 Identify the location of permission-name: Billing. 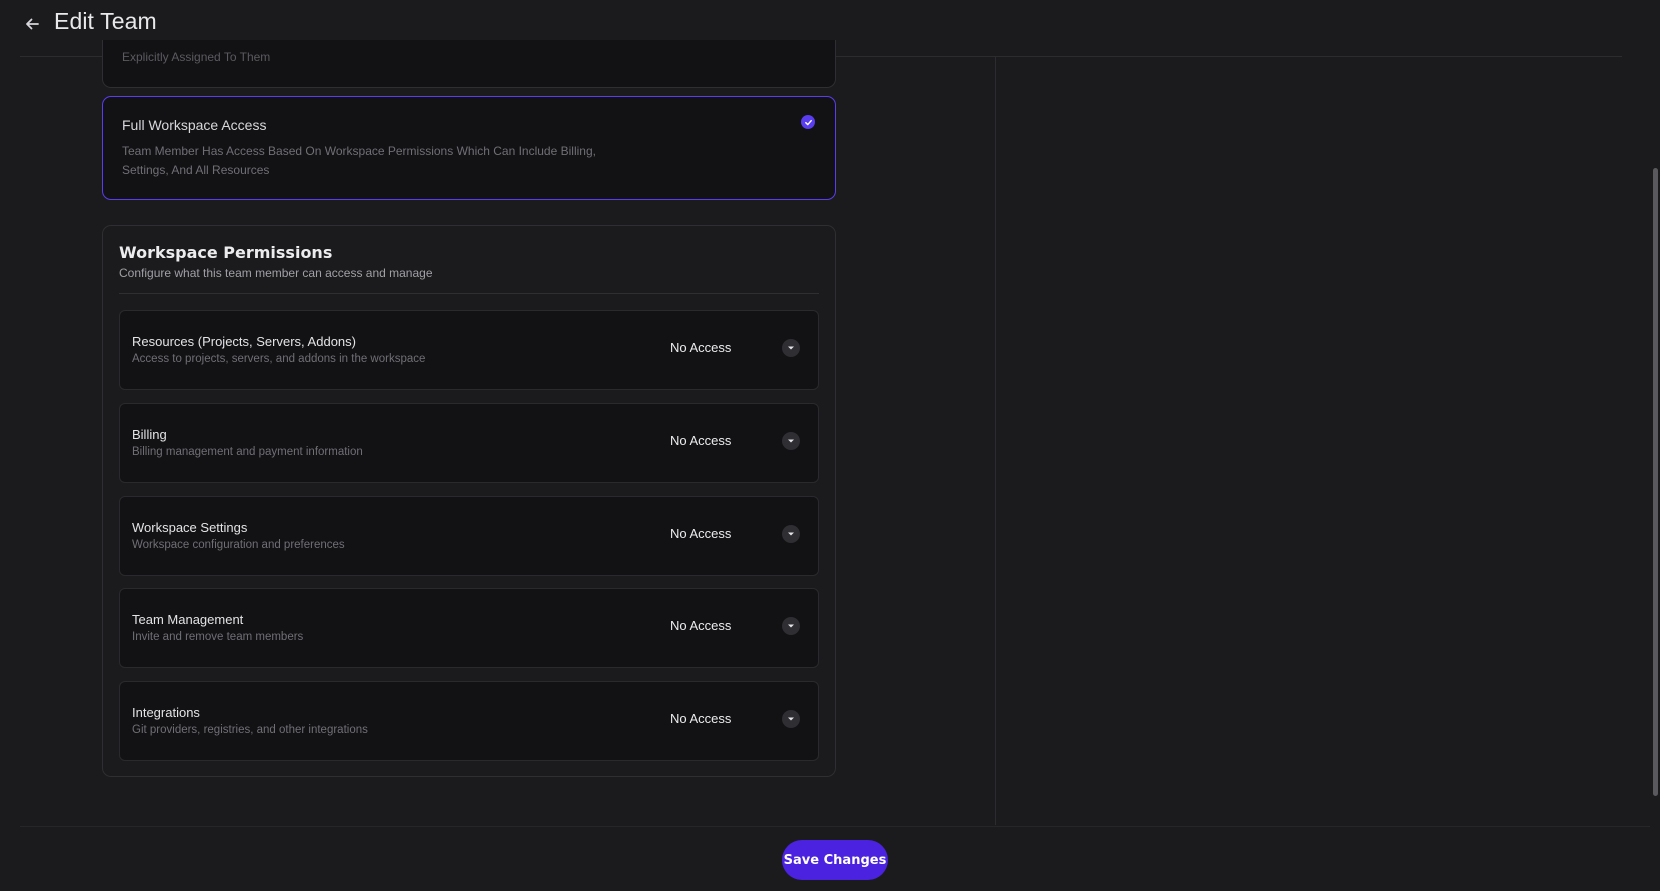
(149, 434).